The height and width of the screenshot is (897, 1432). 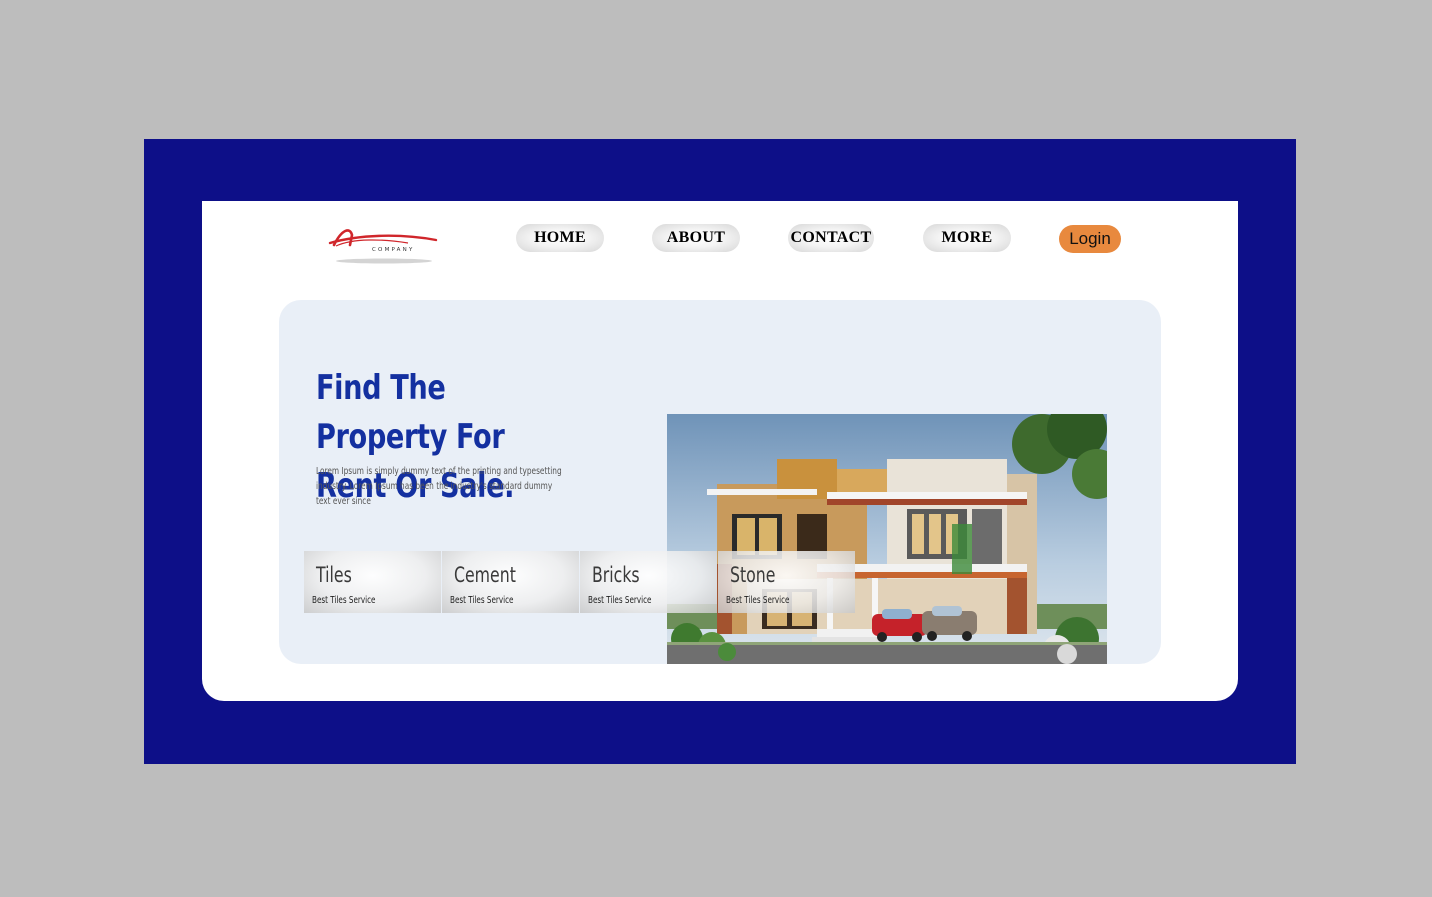 I want to click on logo-text: COMPANY, so click(x=393, y=250).